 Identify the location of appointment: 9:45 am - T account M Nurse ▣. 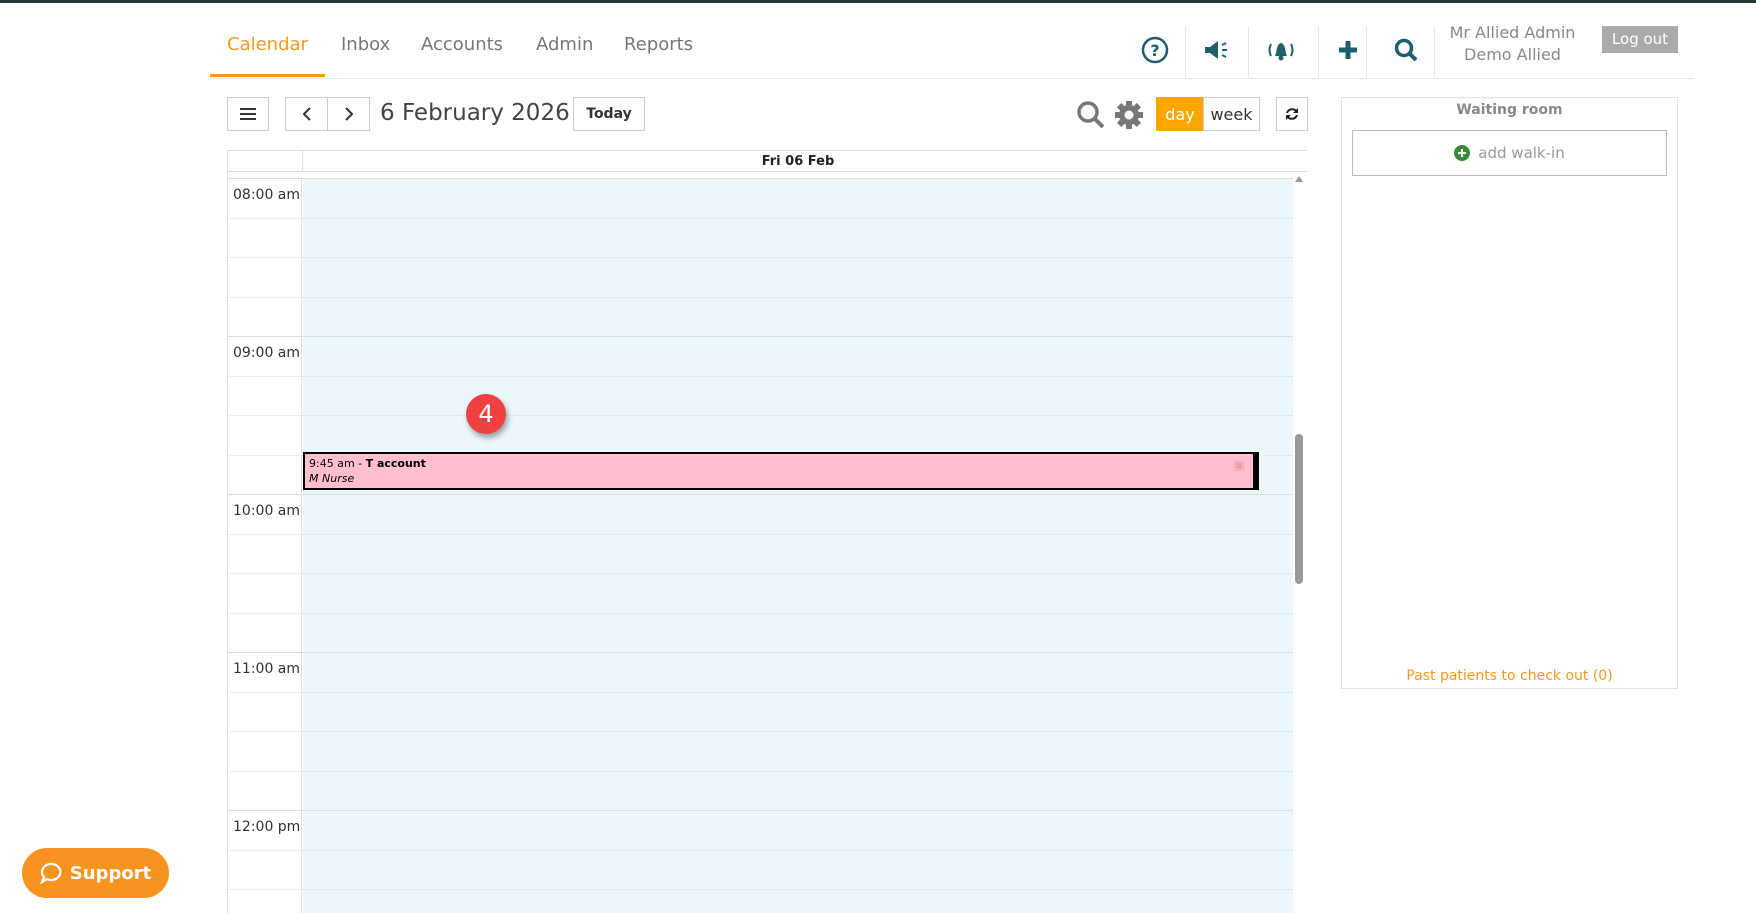
(781, 471).